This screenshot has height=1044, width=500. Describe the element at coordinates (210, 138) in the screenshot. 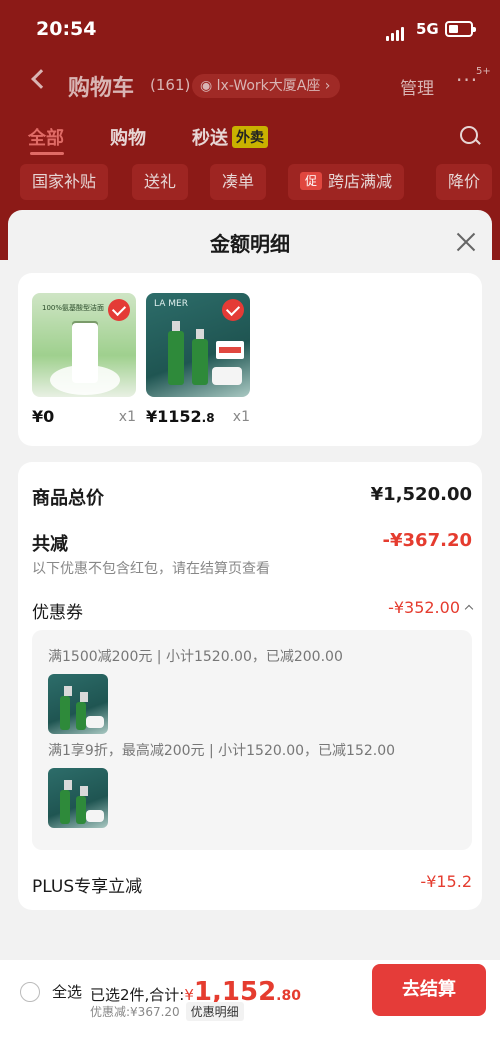

I see `tab-instant-label: 秒送` at that location.